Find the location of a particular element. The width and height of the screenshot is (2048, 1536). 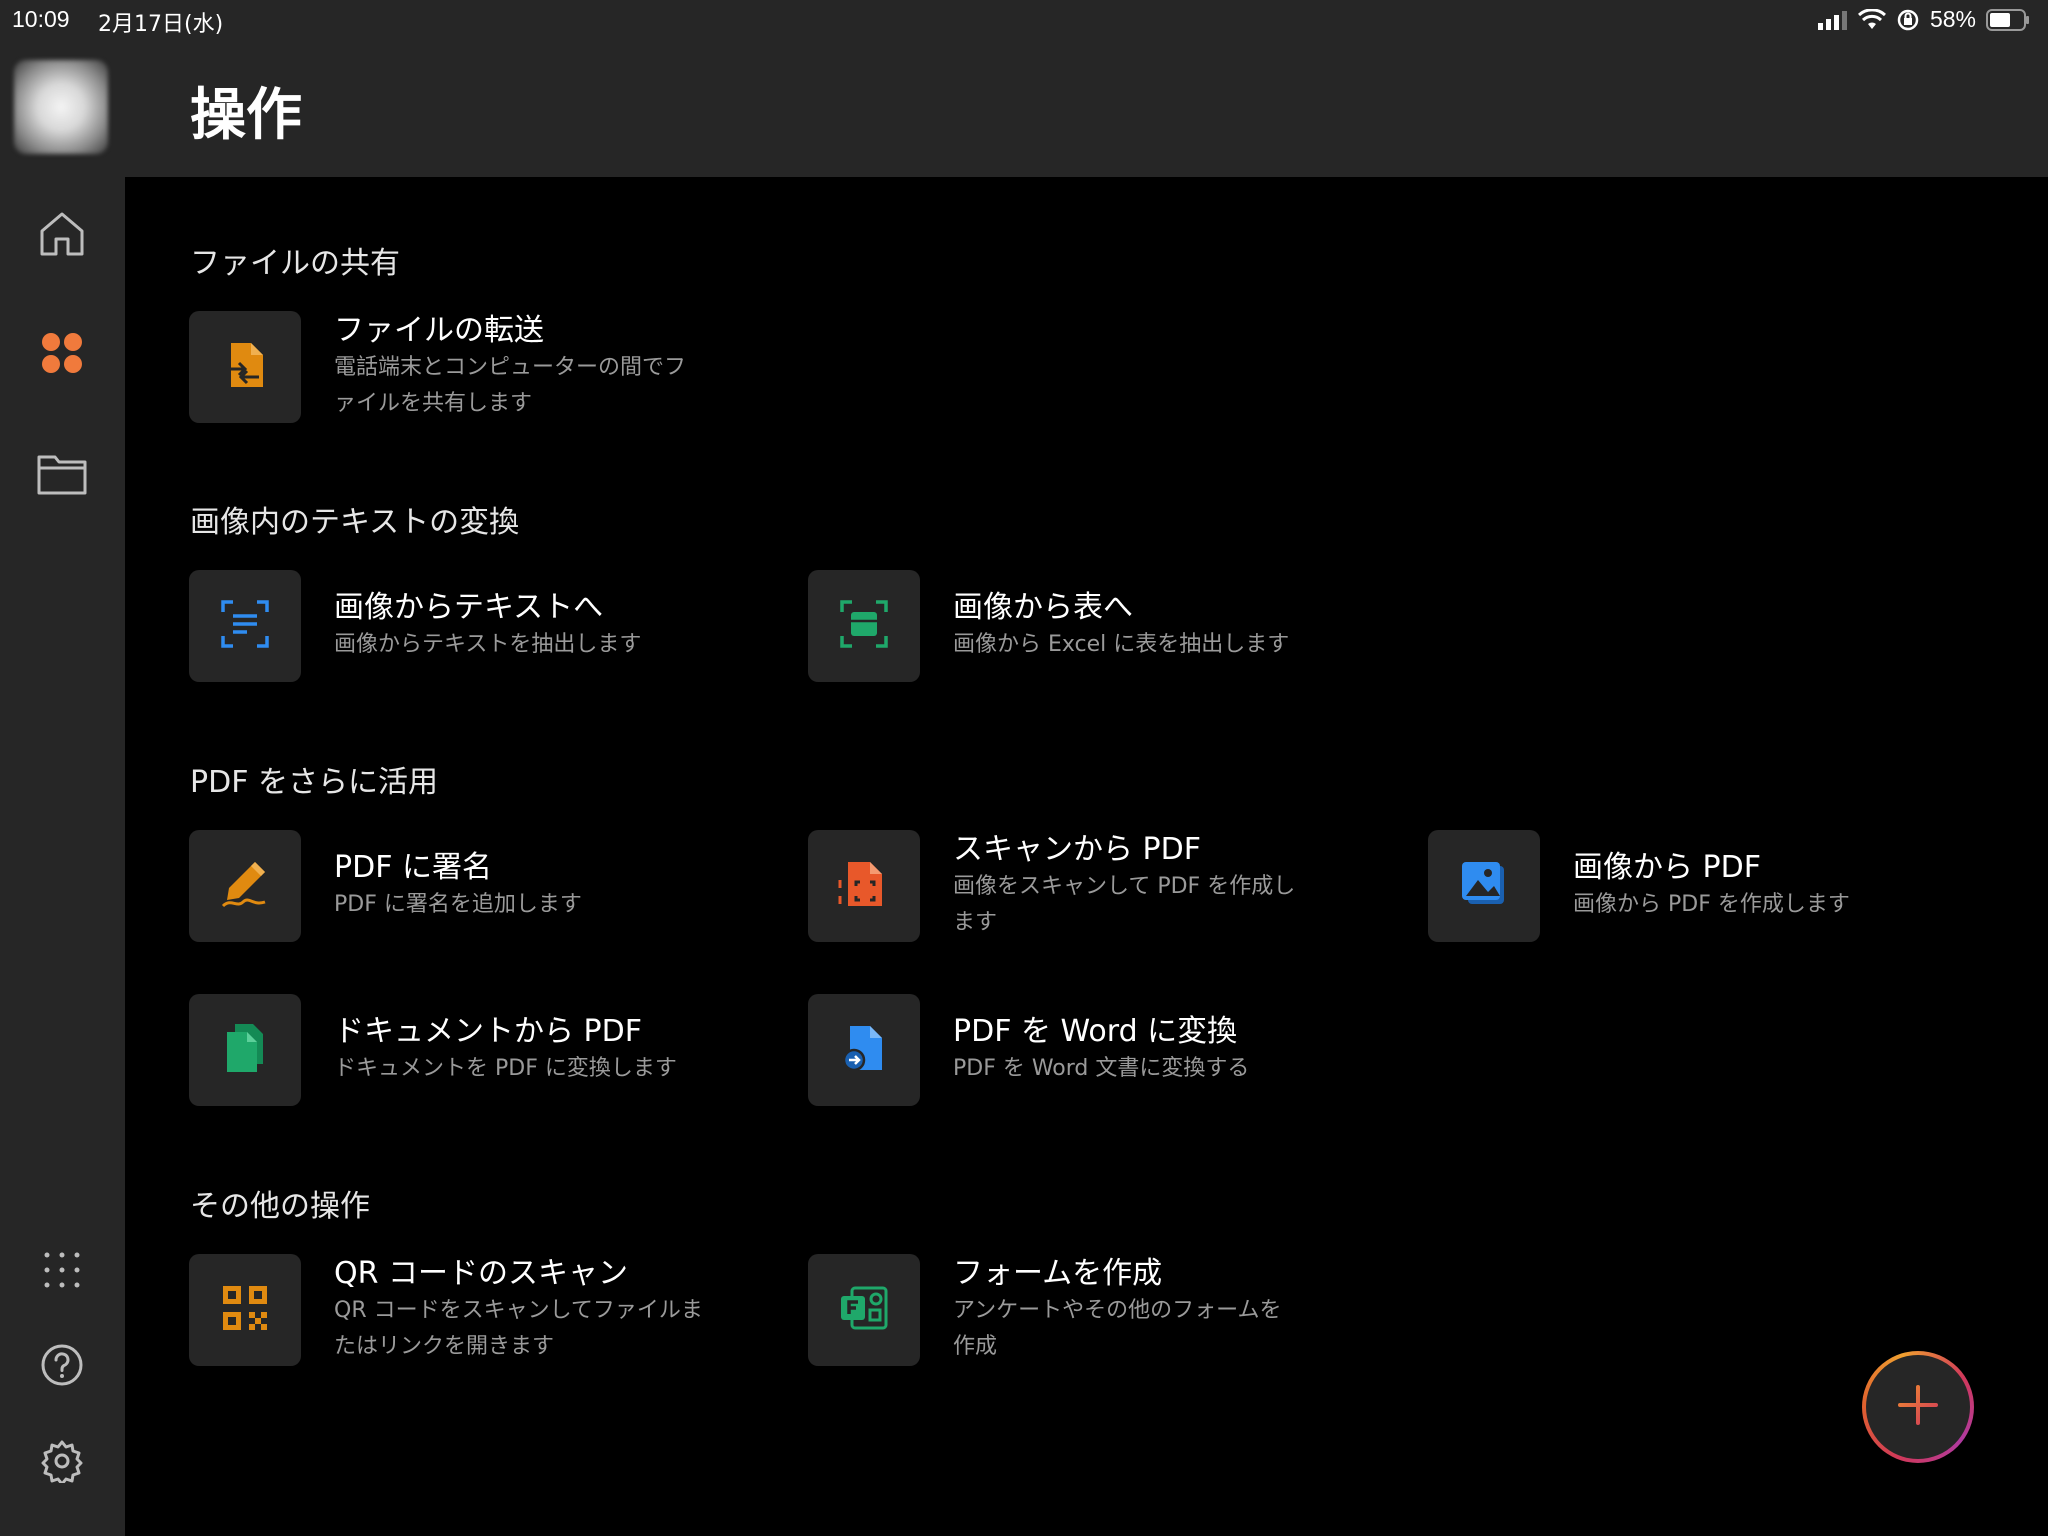

card-pdf-to-word: PDF を Word に変換 PDF を Word 文書に変換する is located at coordinates (1080, 1050).